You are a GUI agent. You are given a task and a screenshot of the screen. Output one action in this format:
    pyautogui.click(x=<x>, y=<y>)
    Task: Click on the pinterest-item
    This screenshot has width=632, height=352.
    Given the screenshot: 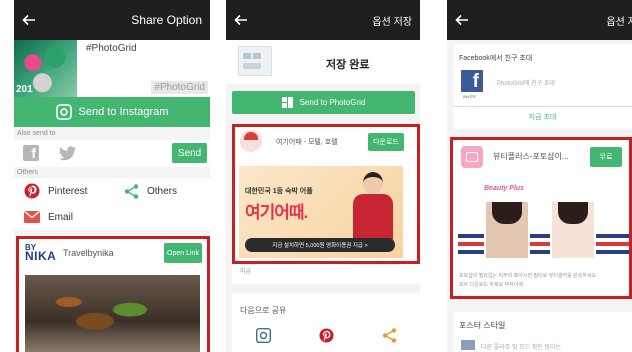 What is the action you would take?
    pyautogui.click(x=32, y=191)
    